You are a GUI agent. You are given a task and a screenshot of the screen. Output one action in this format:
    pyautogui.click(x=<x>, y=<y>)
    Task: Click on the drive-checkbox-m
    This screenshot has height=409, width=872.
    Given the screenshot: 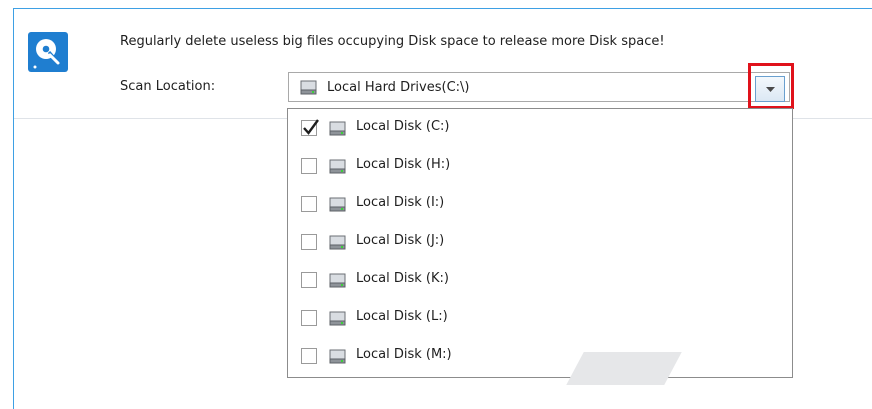 What is the action you would take?
    pyautogui.click(x=309, y=356)
    